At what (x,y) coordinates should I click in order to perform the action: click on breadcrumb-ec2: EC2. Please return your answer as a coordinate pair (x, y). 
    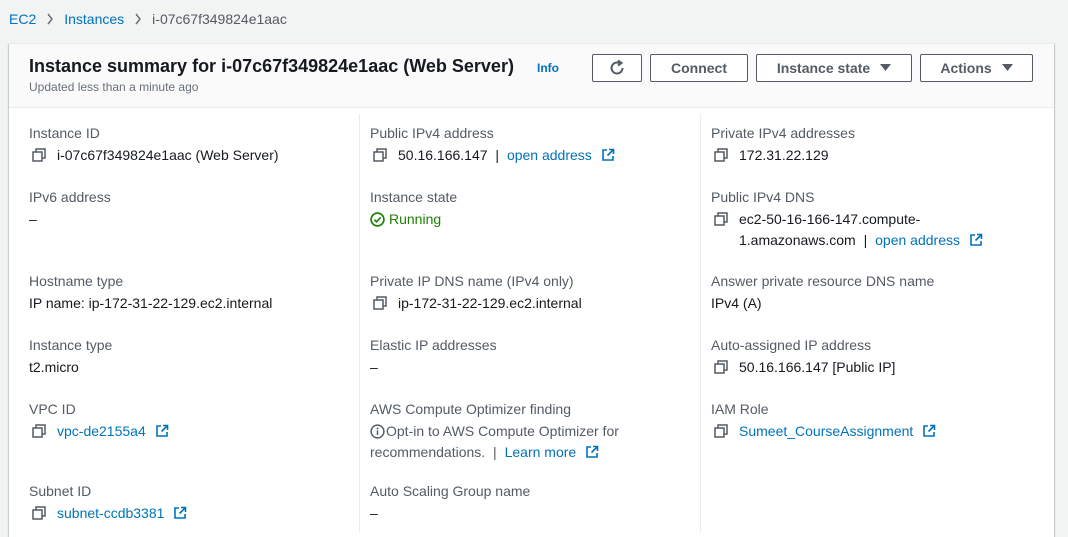
    Looking at the image, I should click on (22, 19).